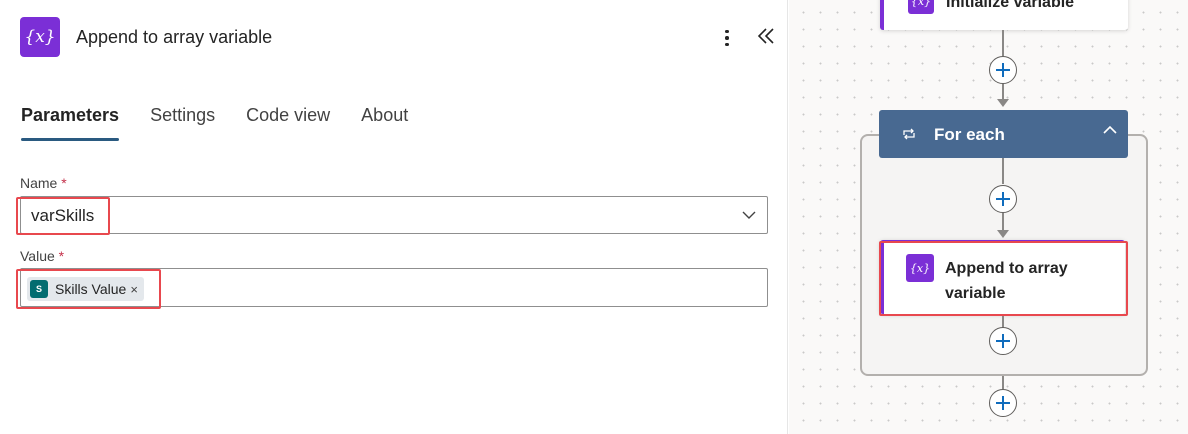 The height and width of the screenshot is (434, 1188). Describe the element at coordinates (91, 289) in the screenshot. I see `token-label: Skills Value` at that location.